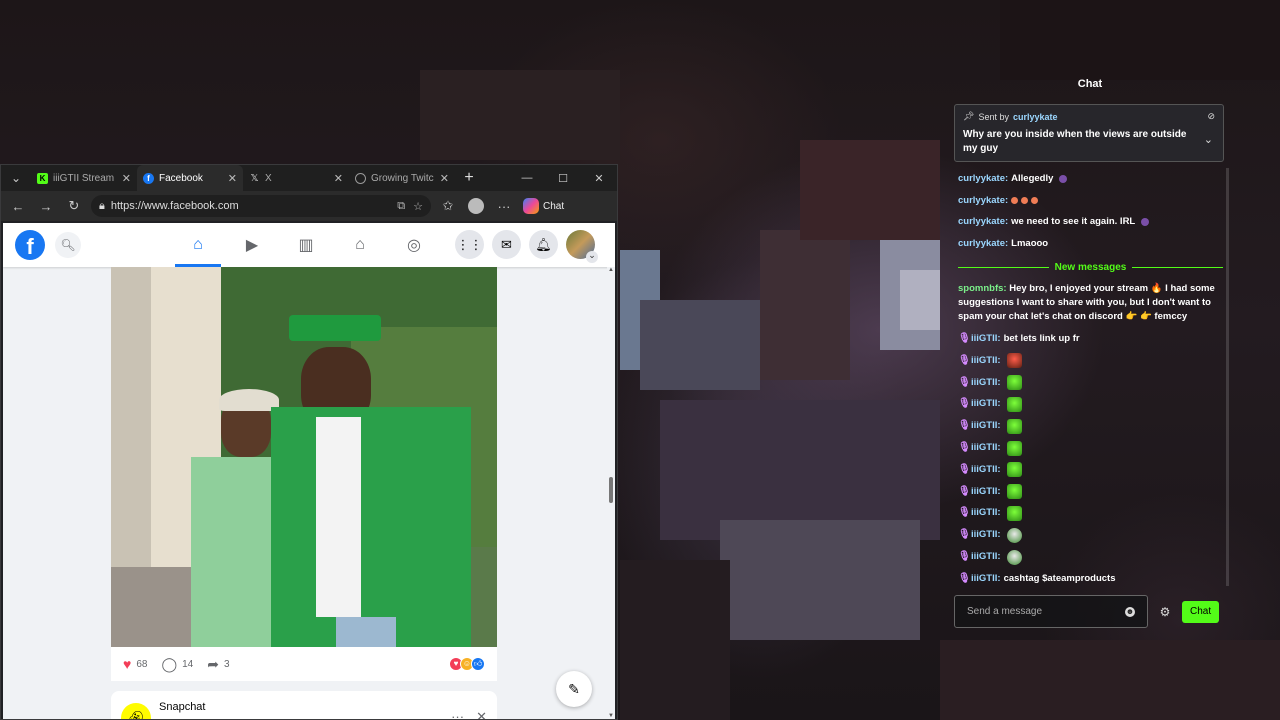  I want to click on favorites-icon: ✩, so click(448, 206).